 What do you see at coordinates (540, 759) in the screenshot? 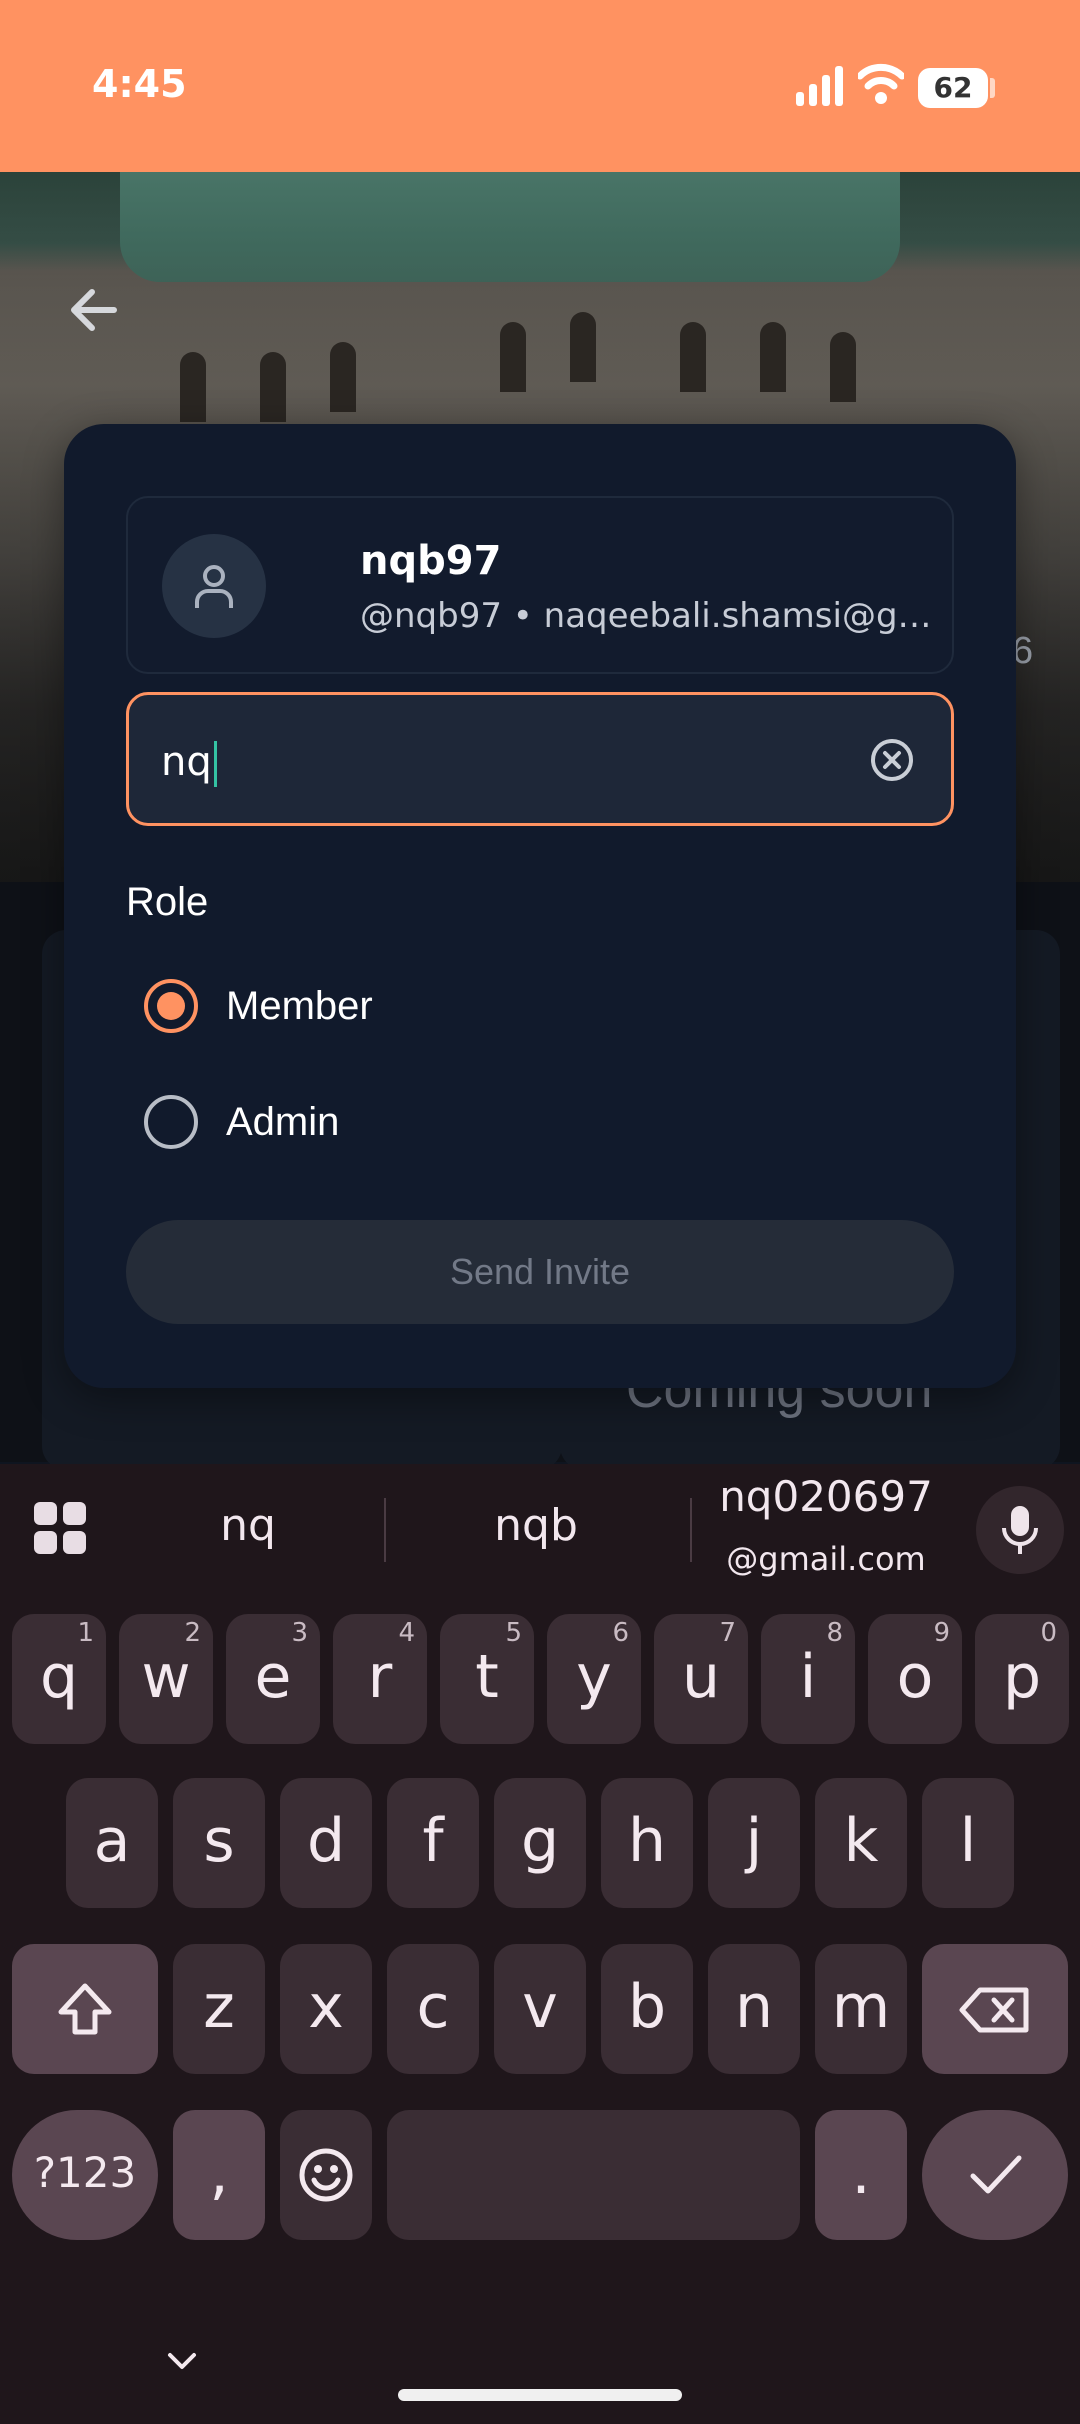
I see `user-search-input: nq` at bounding box center [540, 759].